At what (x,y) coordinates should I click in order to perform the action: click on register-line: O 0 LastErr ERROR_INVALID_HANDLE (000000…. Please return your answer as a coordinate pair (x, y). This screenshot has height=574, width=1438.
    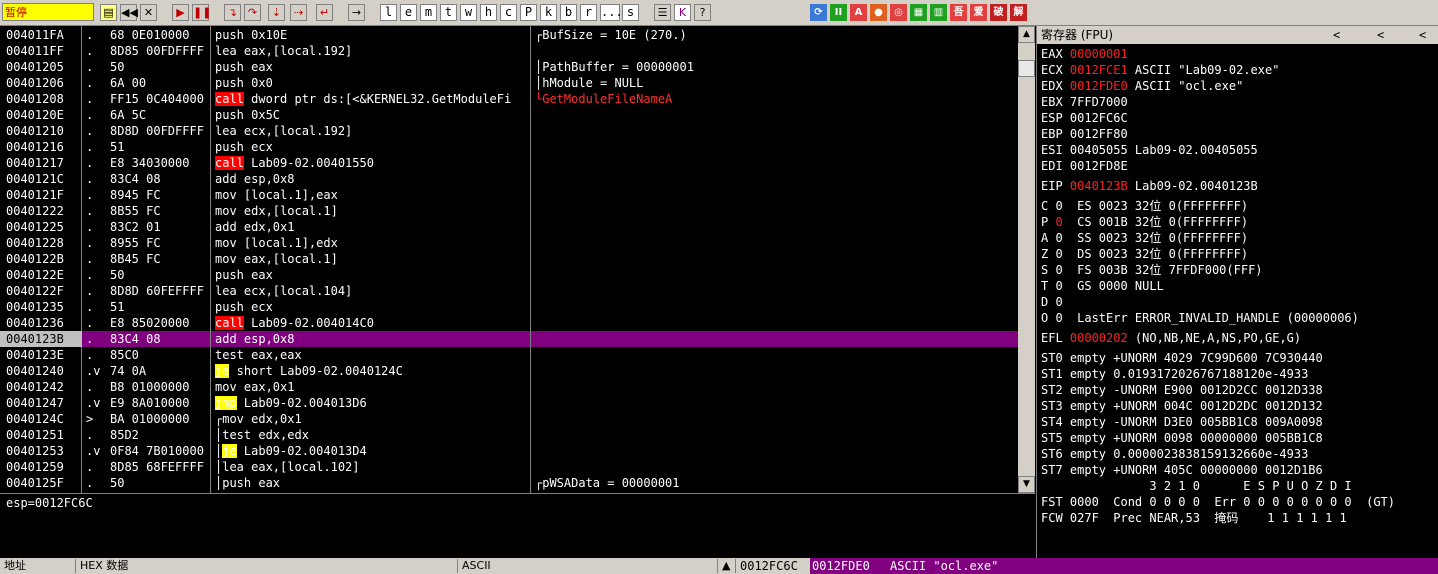
    Looking at the image, I should click on (1200, 318).